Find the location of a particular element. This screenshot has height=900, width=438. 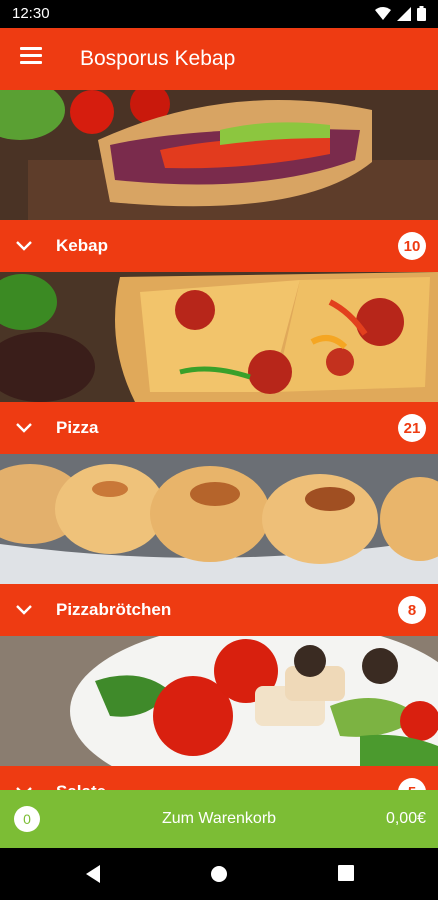

category-count-badge: 21 is located at coordinates (412, 428).